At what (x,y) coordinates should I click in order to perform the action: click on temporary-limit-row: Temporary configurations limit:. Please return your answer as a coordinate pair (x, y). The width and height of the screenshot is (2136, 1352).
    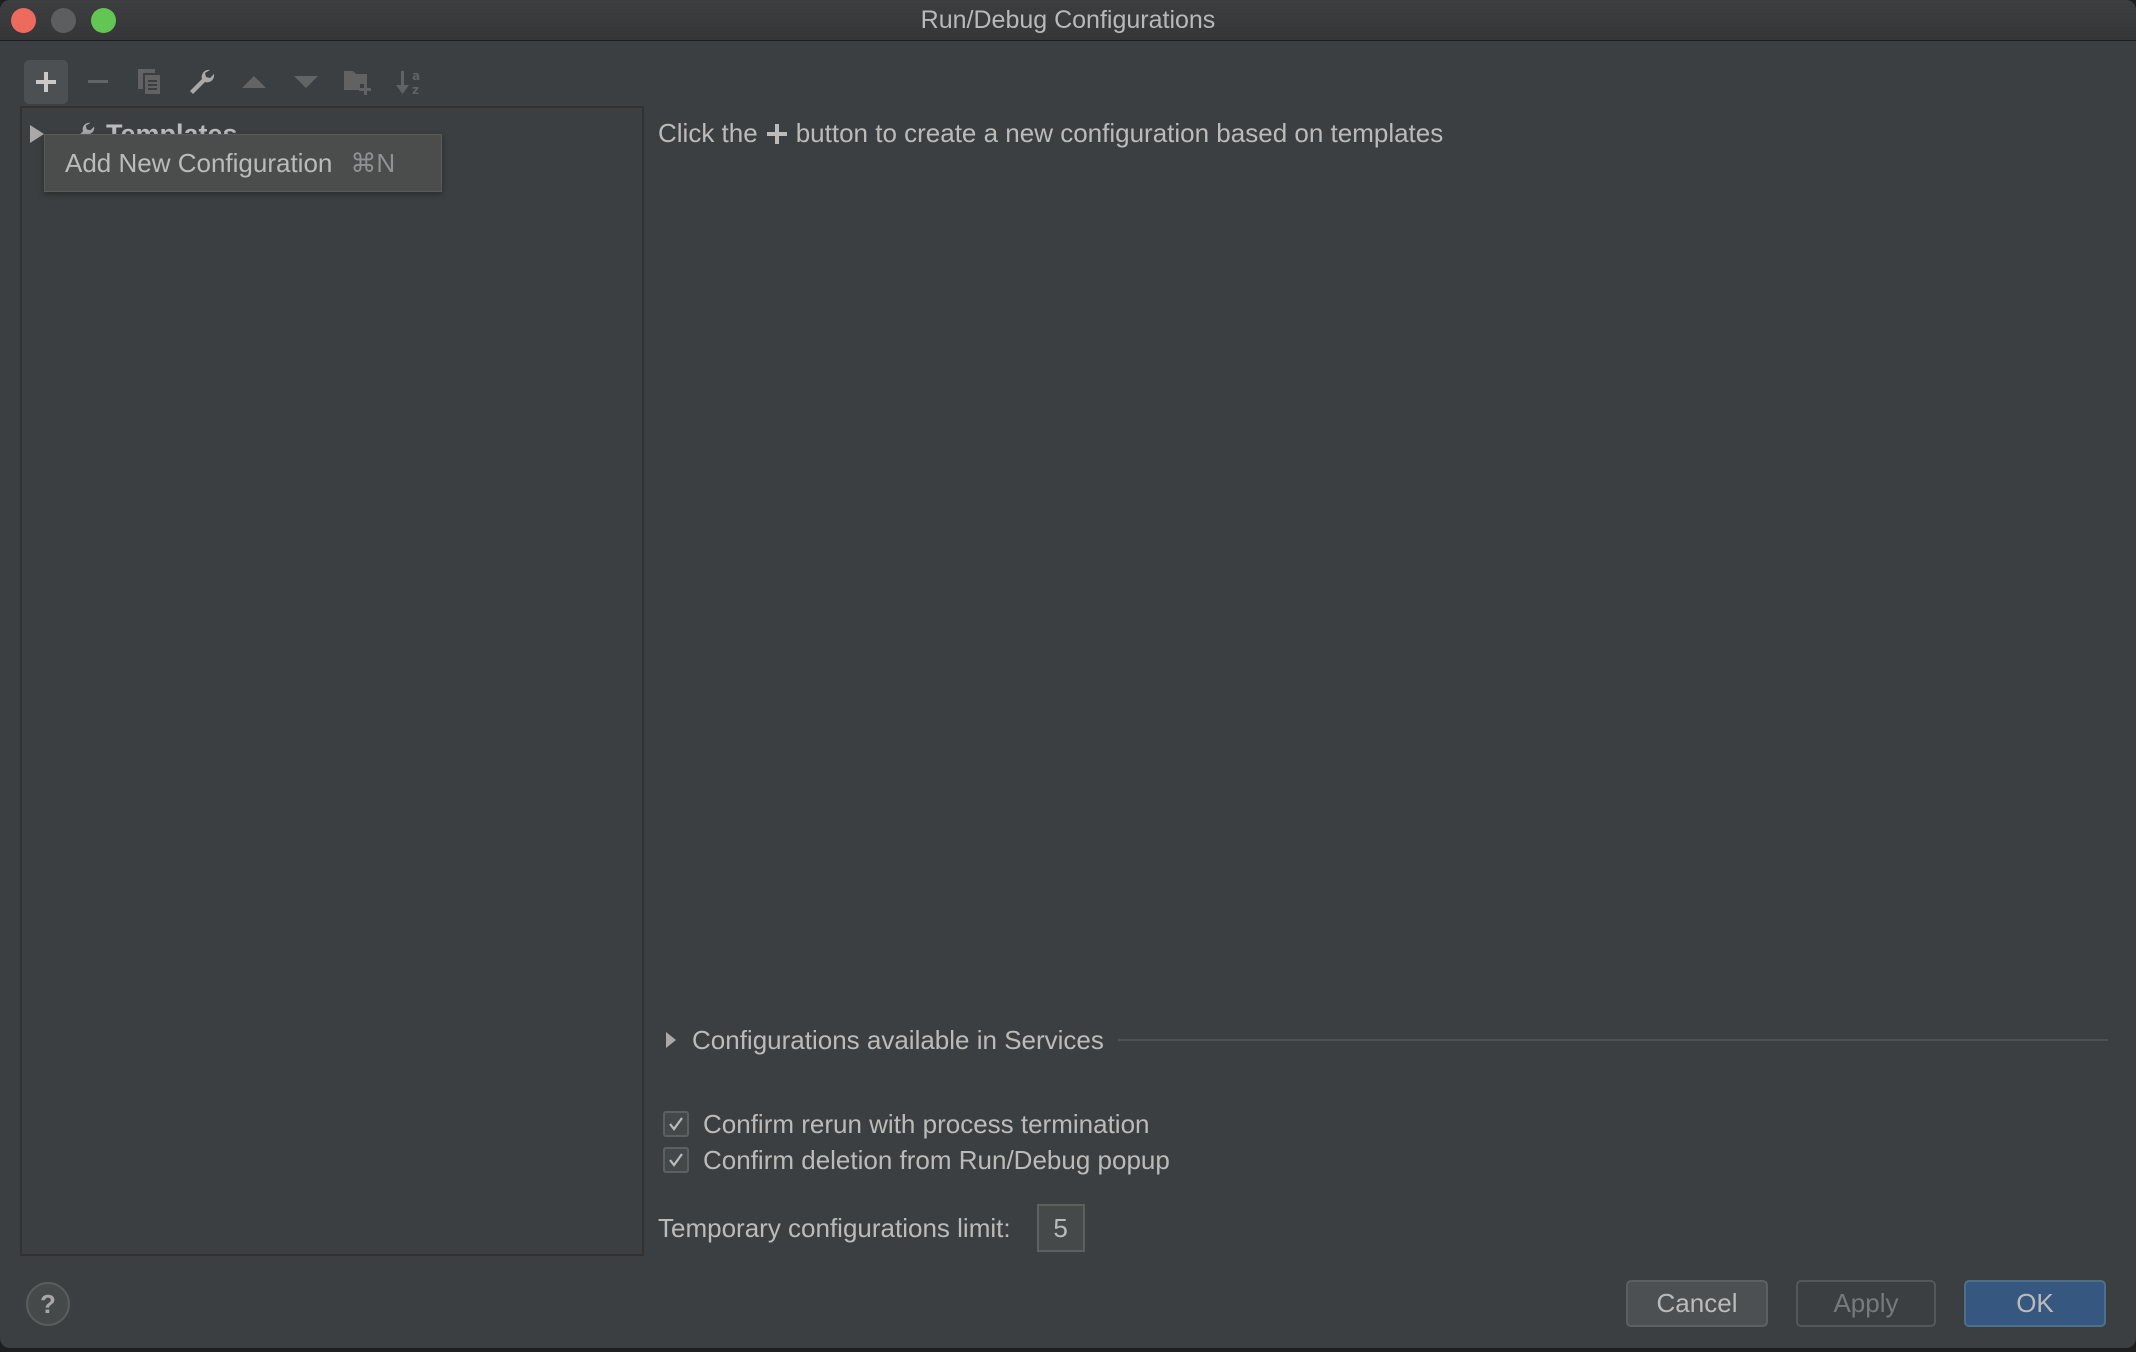
    Looking at the image, I should click on (871, 1228).